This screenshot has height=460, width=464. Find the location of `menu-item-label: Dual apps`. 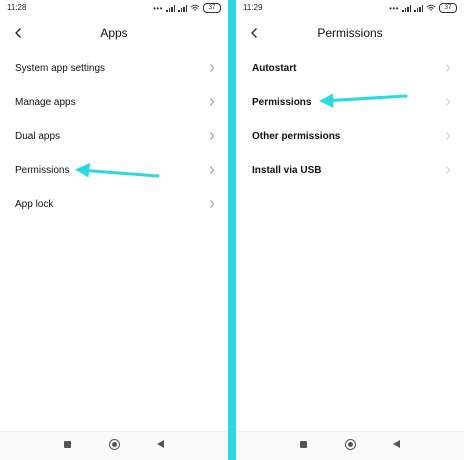

menu-item-label: Dual apps is located at coordinates (38, 136).